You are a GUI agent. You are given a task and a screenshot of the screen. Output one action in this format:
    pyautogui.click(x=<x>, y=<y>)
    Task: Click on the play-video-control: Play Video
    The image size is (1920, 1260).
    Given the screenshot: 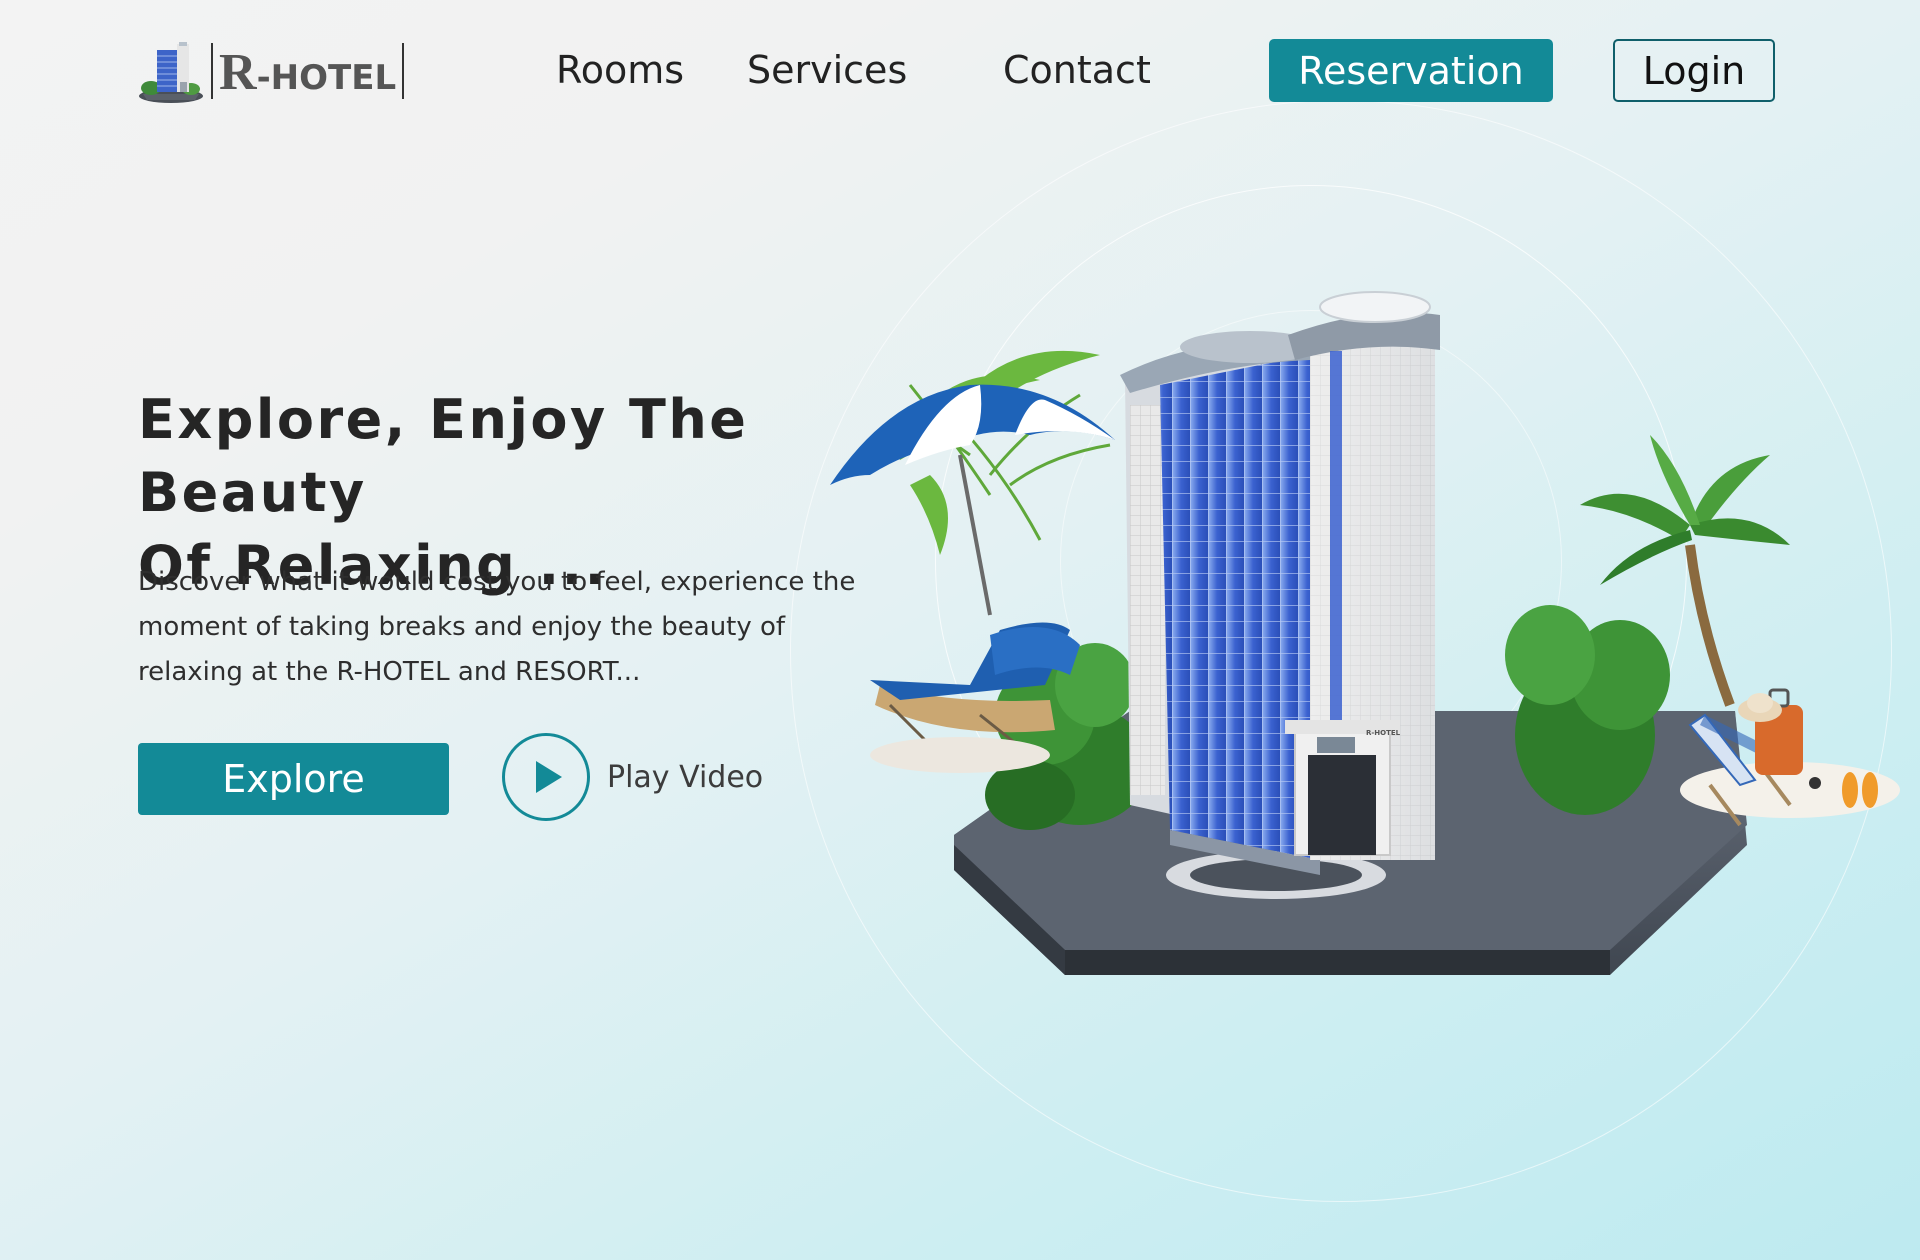 What is the action you would take?
    pyautogui.click(x=632, y=777)
    